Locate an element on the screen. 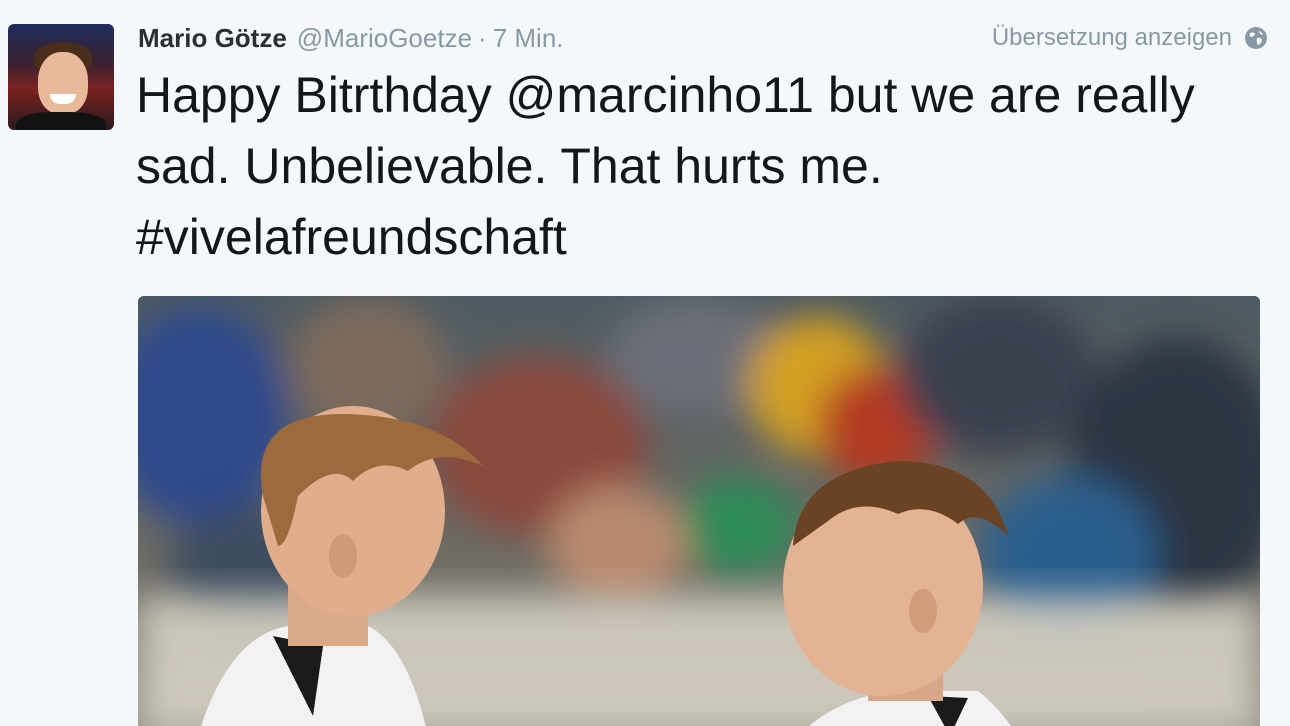 Image resolution: width=1290 pixels, height=726 pixels. avatar-body is located at coordinates (61, 121).